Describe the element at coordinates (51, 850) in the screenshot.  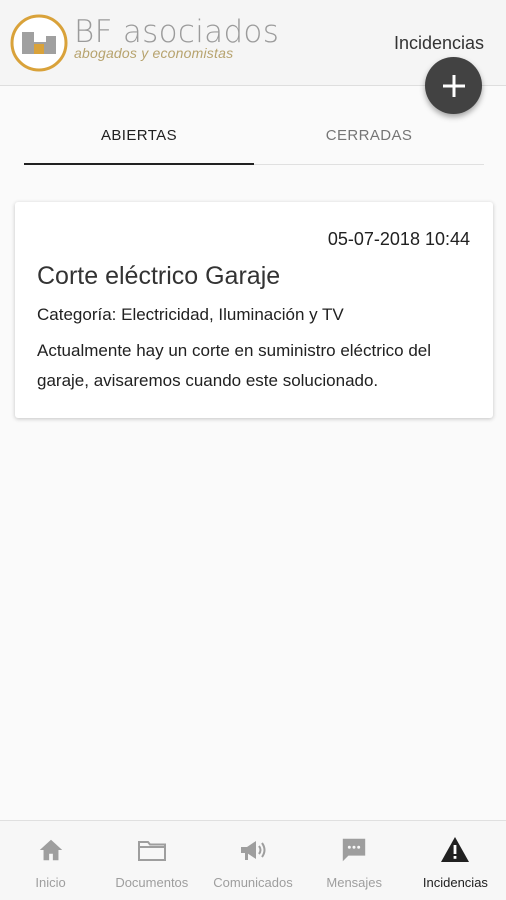
I see `home-icon` at that location.